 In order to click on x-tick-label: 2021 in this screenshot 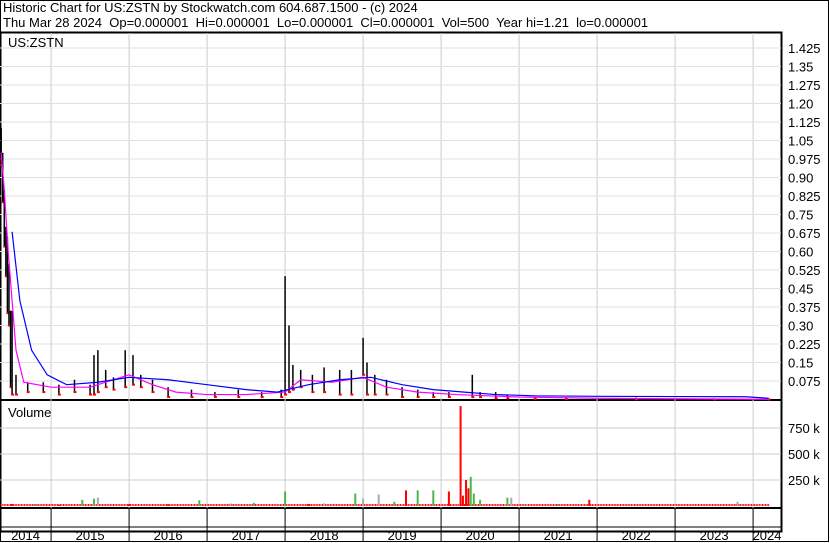, I will do `click(558, 535)`.